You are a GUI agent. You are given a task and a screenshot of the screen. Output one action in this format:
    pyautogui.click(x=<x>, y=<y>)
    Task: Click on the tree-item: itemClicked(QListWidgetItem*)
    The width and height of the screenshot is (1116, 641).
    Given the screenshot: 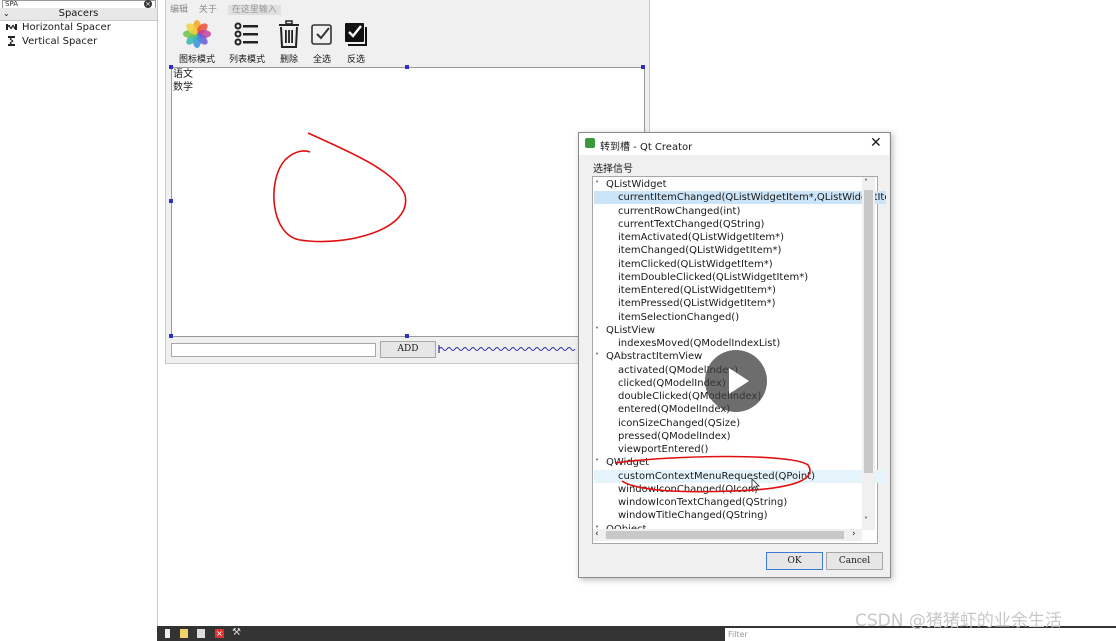 What is the action you would take?
    pyautogui.click(x=740, y=264)
    